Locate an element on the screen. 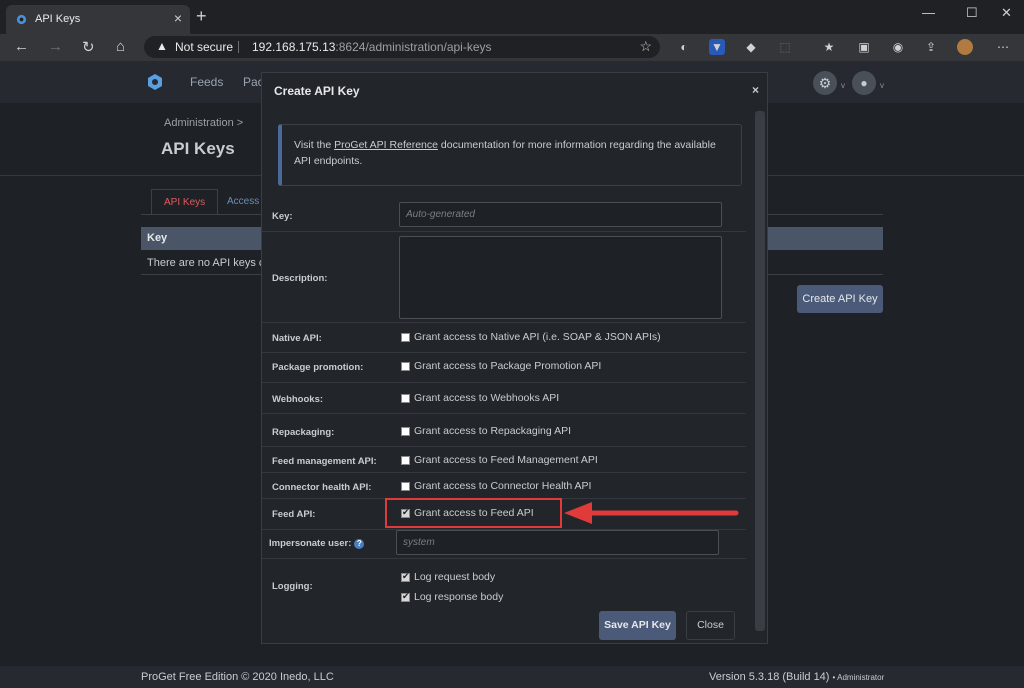 Image resolution: width=1024 pixels, height=688 pixels. close-icon: × is located at coordinates (755, 90).